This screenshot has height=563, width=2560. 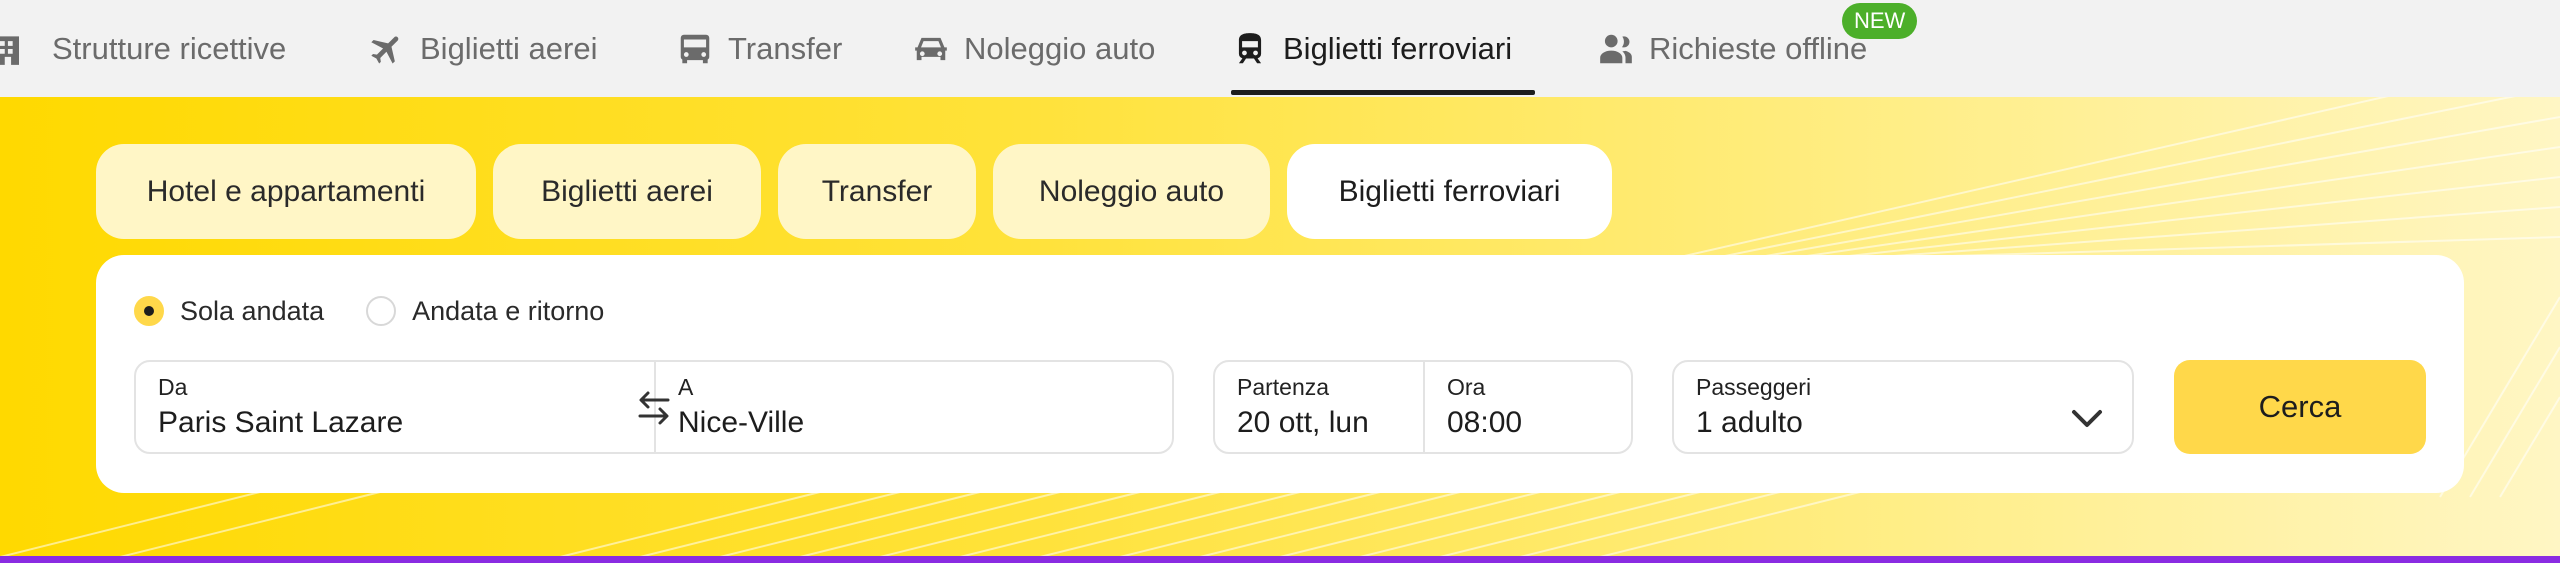 I want to click on nav-item-offline-requests: Richieste offline, so click(x=1732, y=48).